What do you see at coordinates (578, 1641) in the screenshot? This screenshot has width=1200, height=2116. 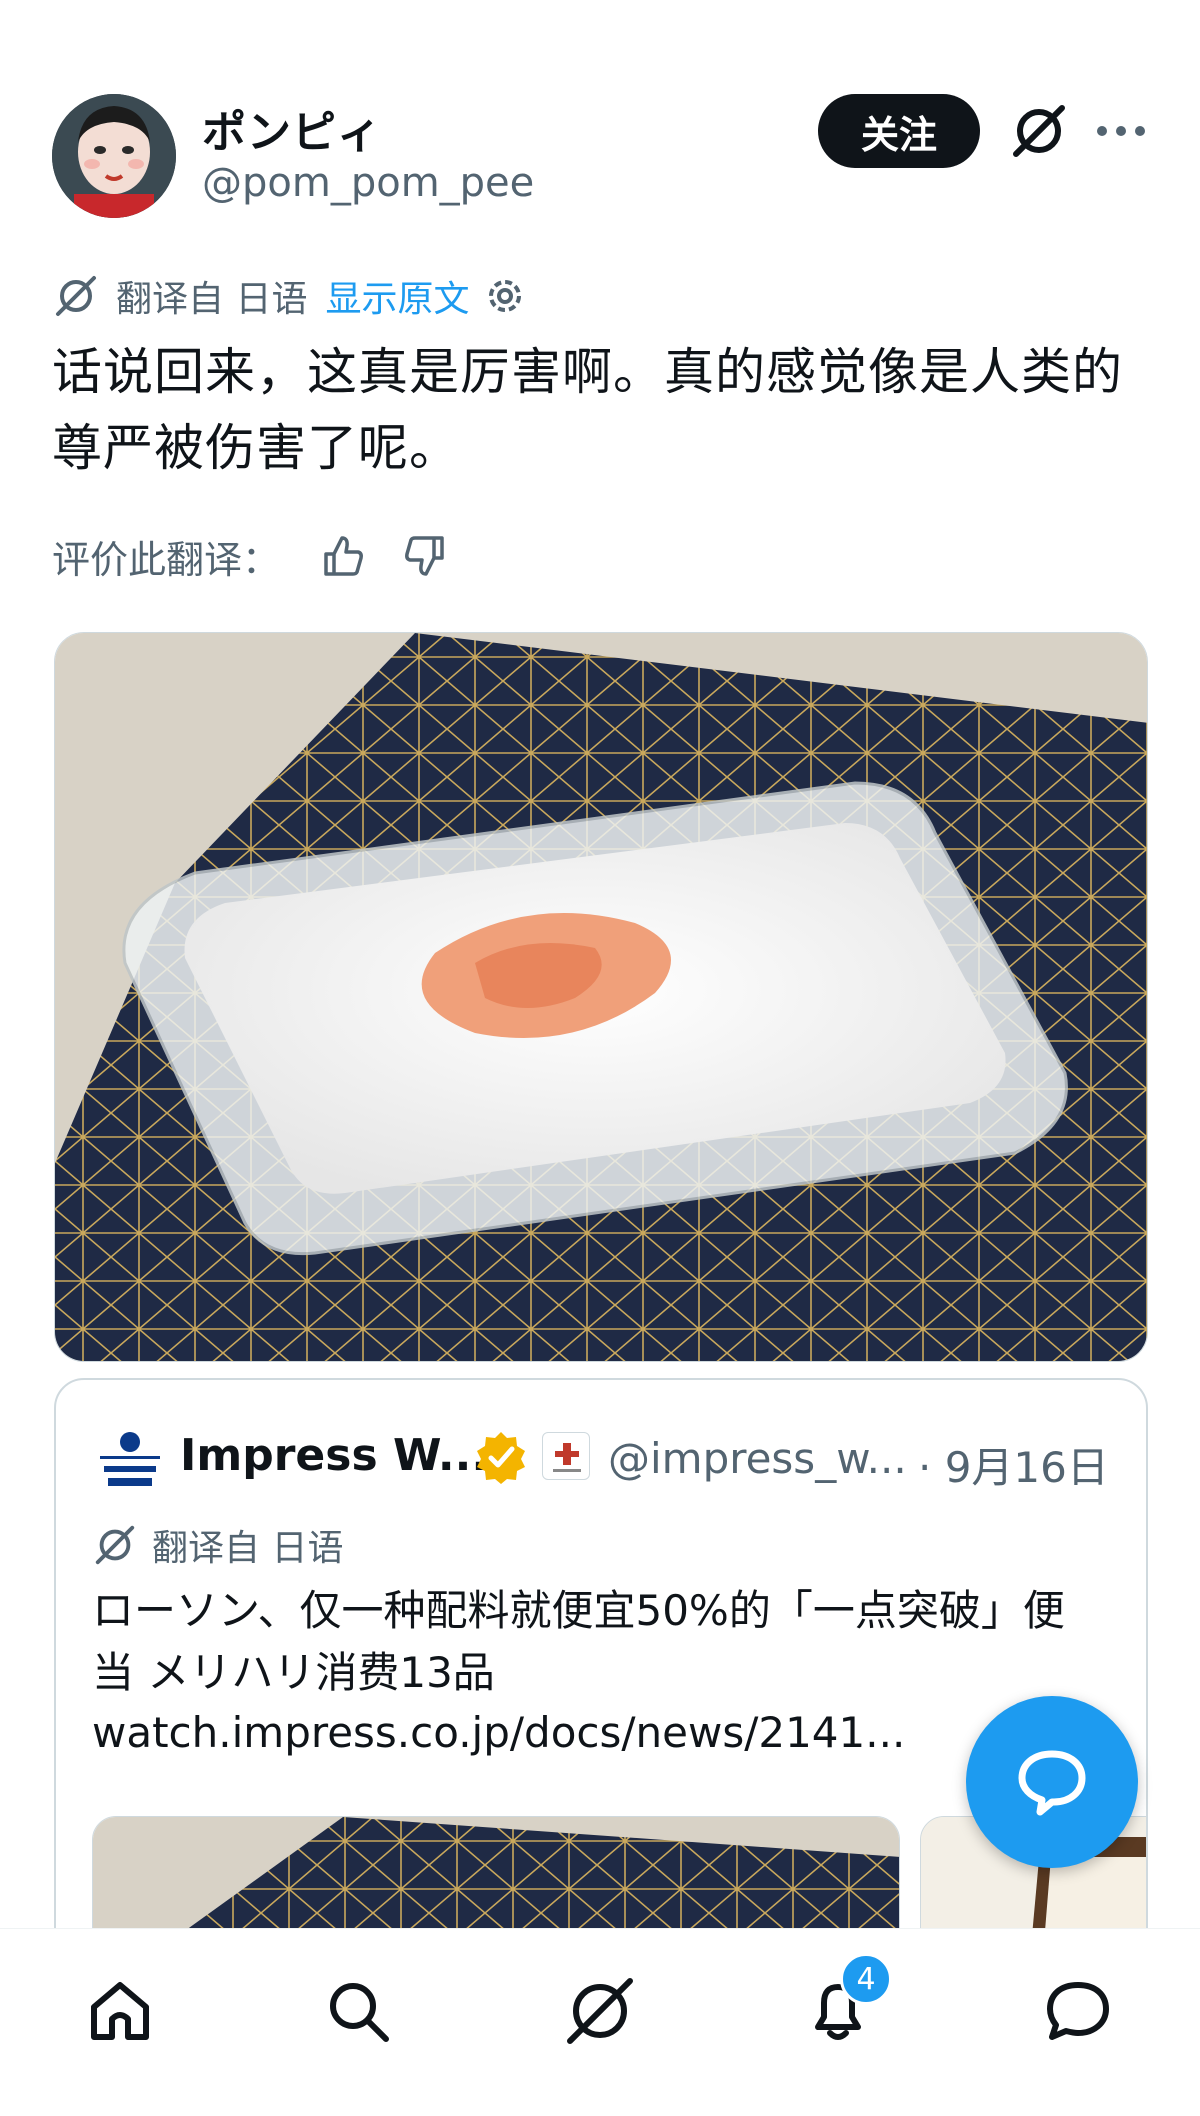 I see `quoted-post-text: ローソン、仅一种配料就便宜50%的「一点突破」便当 メリハリ消费13品` at bounding box center [578, 1641].